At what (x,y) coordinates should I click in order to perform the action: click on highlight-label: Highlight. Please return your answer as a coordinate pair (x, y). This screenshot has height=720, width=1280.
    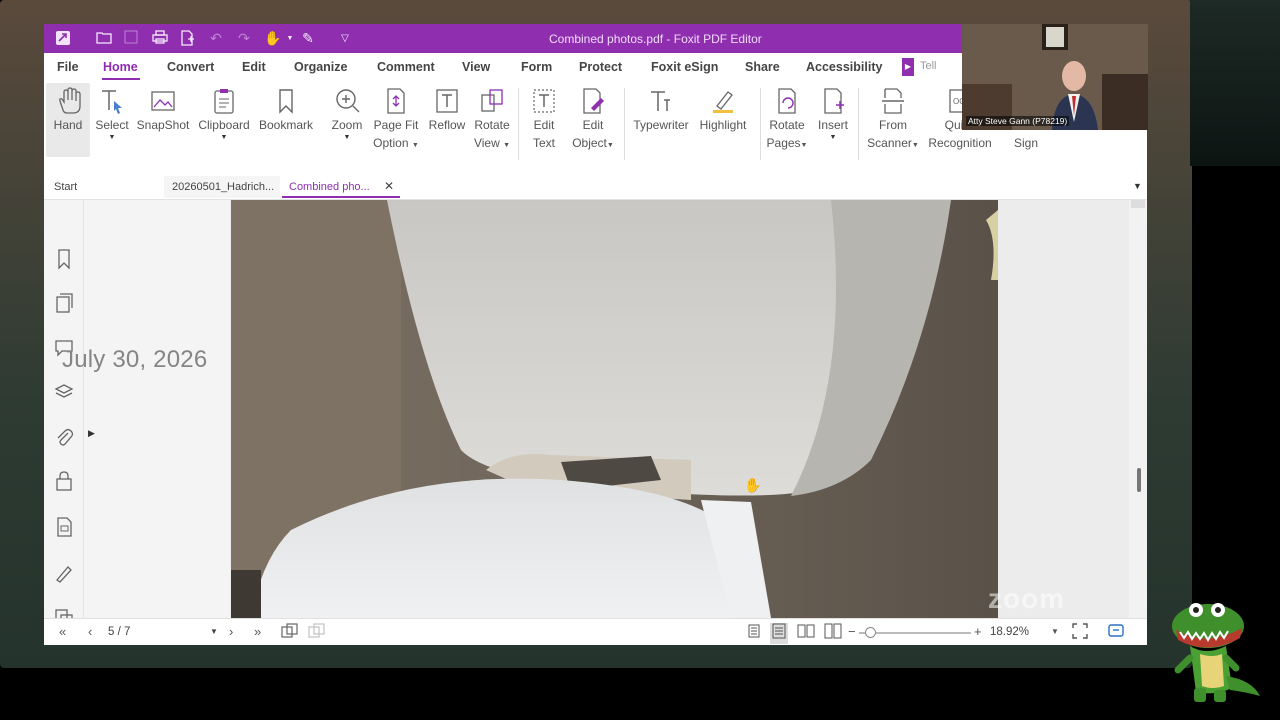
    Looking at the image, I should click on (723, 125).